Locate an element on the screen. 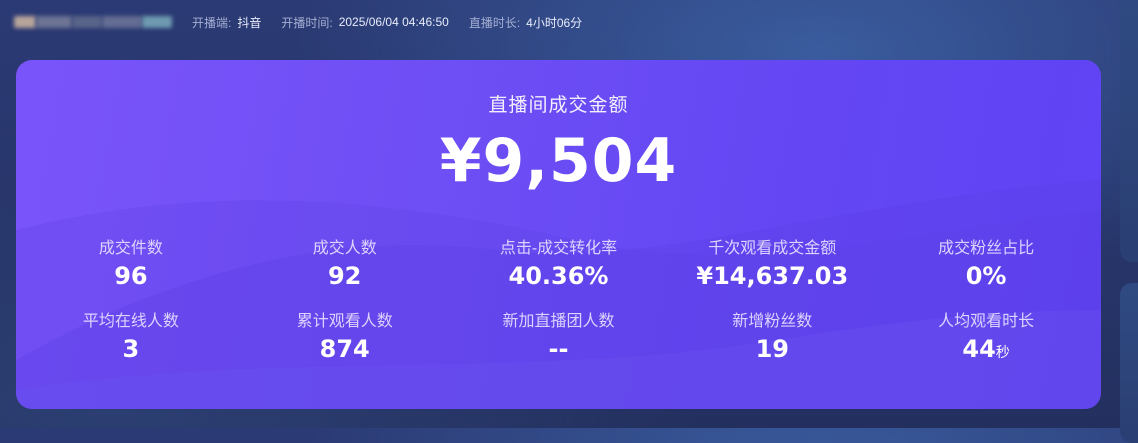  stat-label: 成交件数 is located at coordinates (130, 248).